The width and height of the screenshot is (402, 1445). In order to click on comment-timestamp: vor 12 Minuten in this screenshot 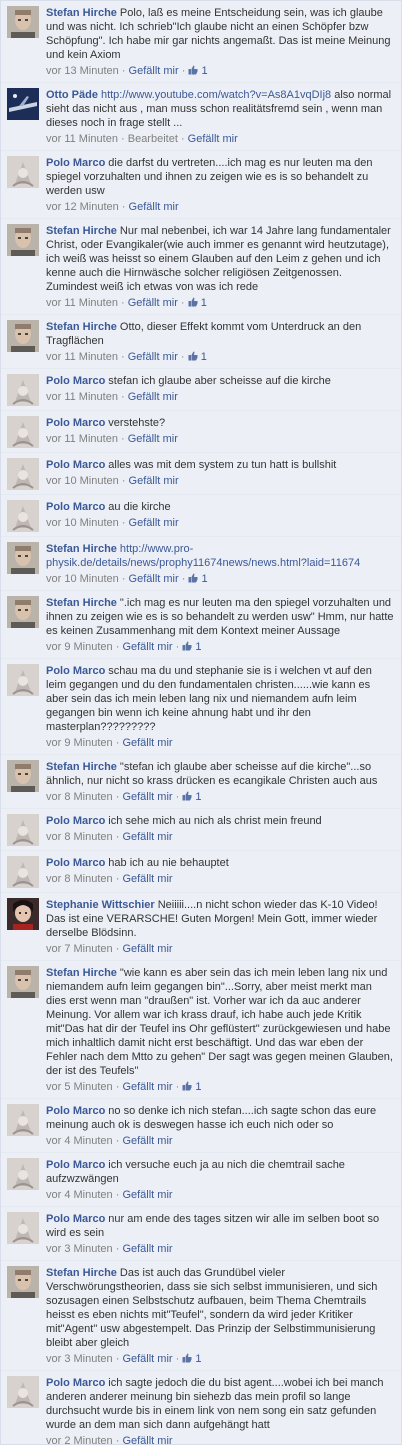, I will do `click(82, 207)`.